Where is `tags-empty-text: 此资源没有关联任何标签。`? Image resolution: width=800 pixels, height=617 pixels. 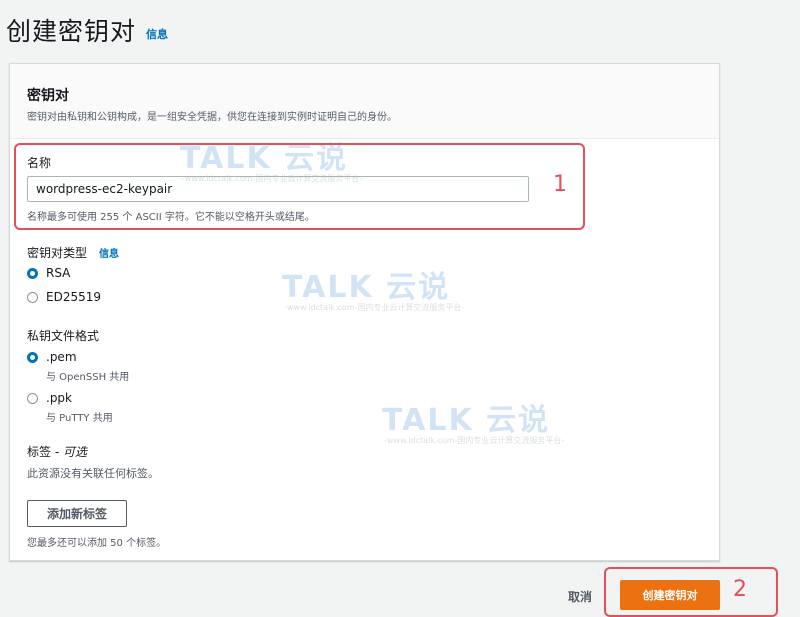
tags-empty-text: 此资源没有关联任何标签。 is located at coordinates (93, 473).